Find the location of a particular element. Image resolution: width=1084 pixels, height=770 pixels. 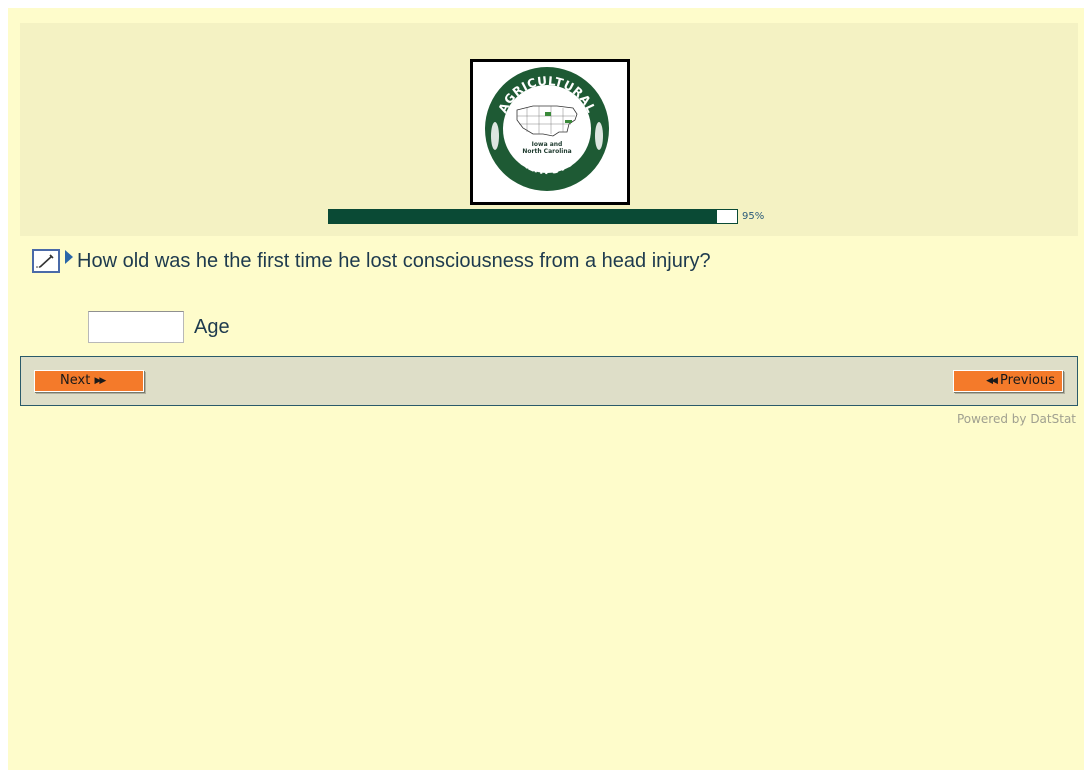

svg-text: Iowa and is located at coordinates (547, 144).